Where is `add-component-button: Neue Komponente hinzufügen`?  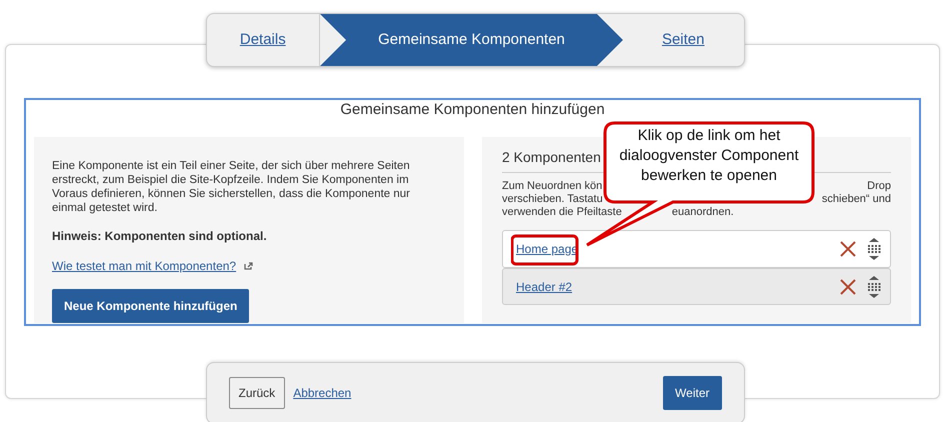 add-component-button: Neue Komponente hinzufügen is located at coordinates (151, 306).